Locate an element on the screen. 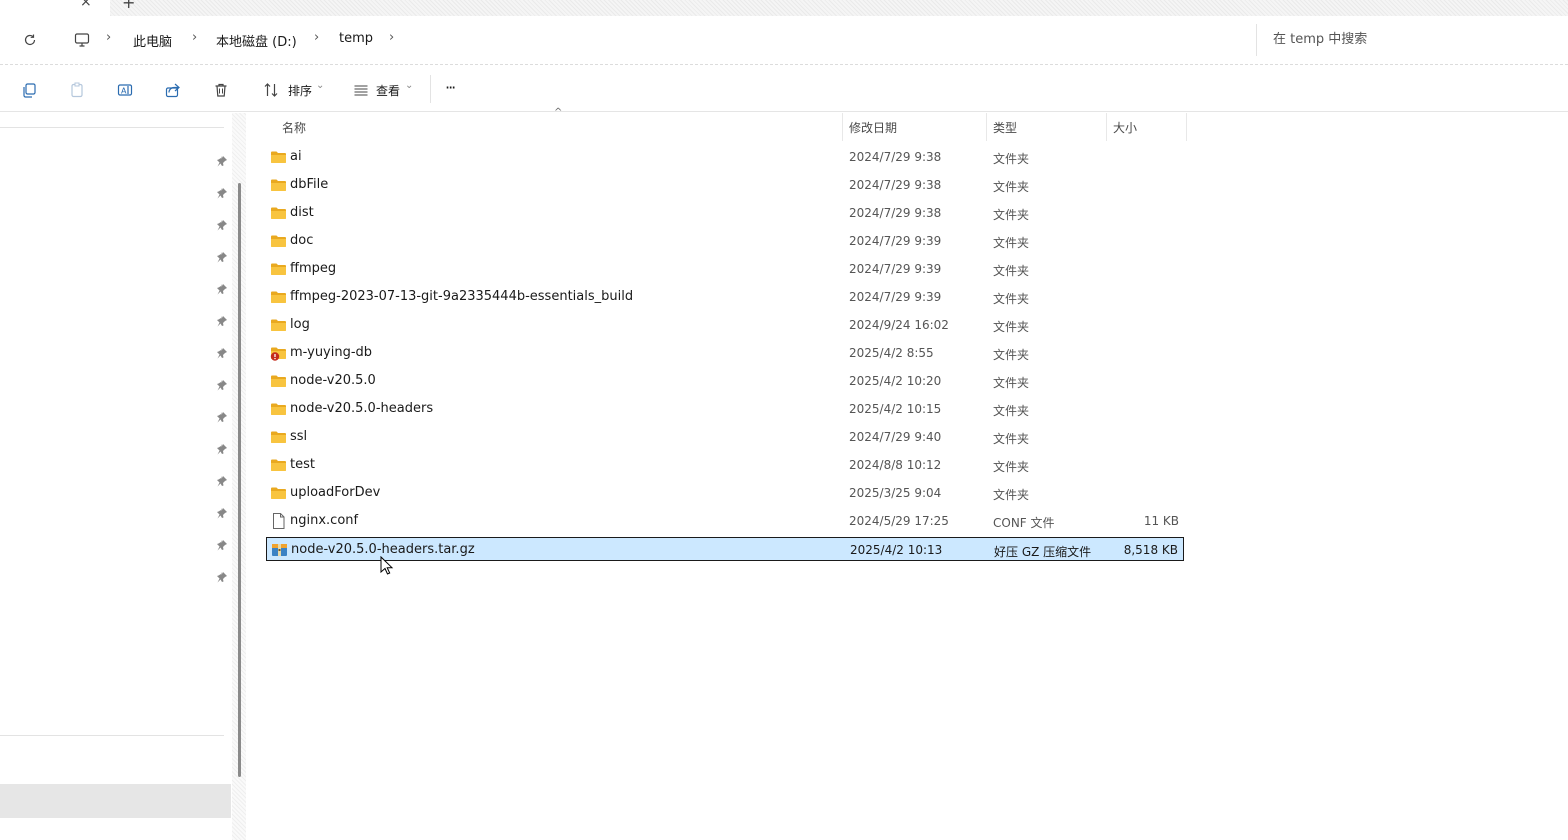  file-date: 2025/4/2 10:20 is located at coordinates (895, 381).